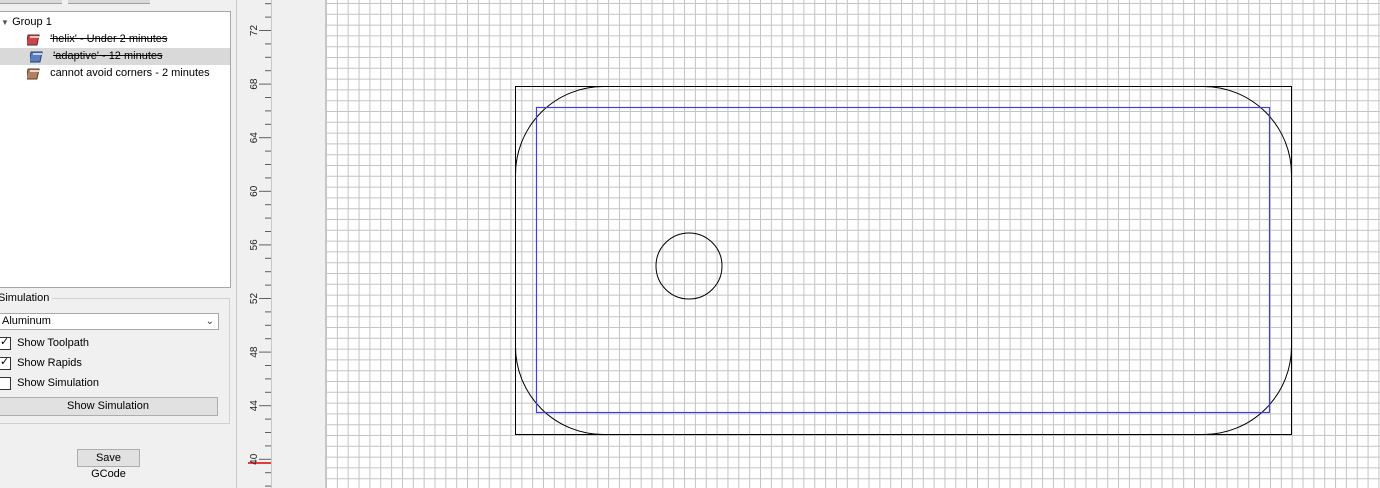 The width and height of the screenshot is (1380, 488). Describe the element at coordinates (209, 321) in the screenshot. I see `chevron-down-icon: ⌄` at that location.